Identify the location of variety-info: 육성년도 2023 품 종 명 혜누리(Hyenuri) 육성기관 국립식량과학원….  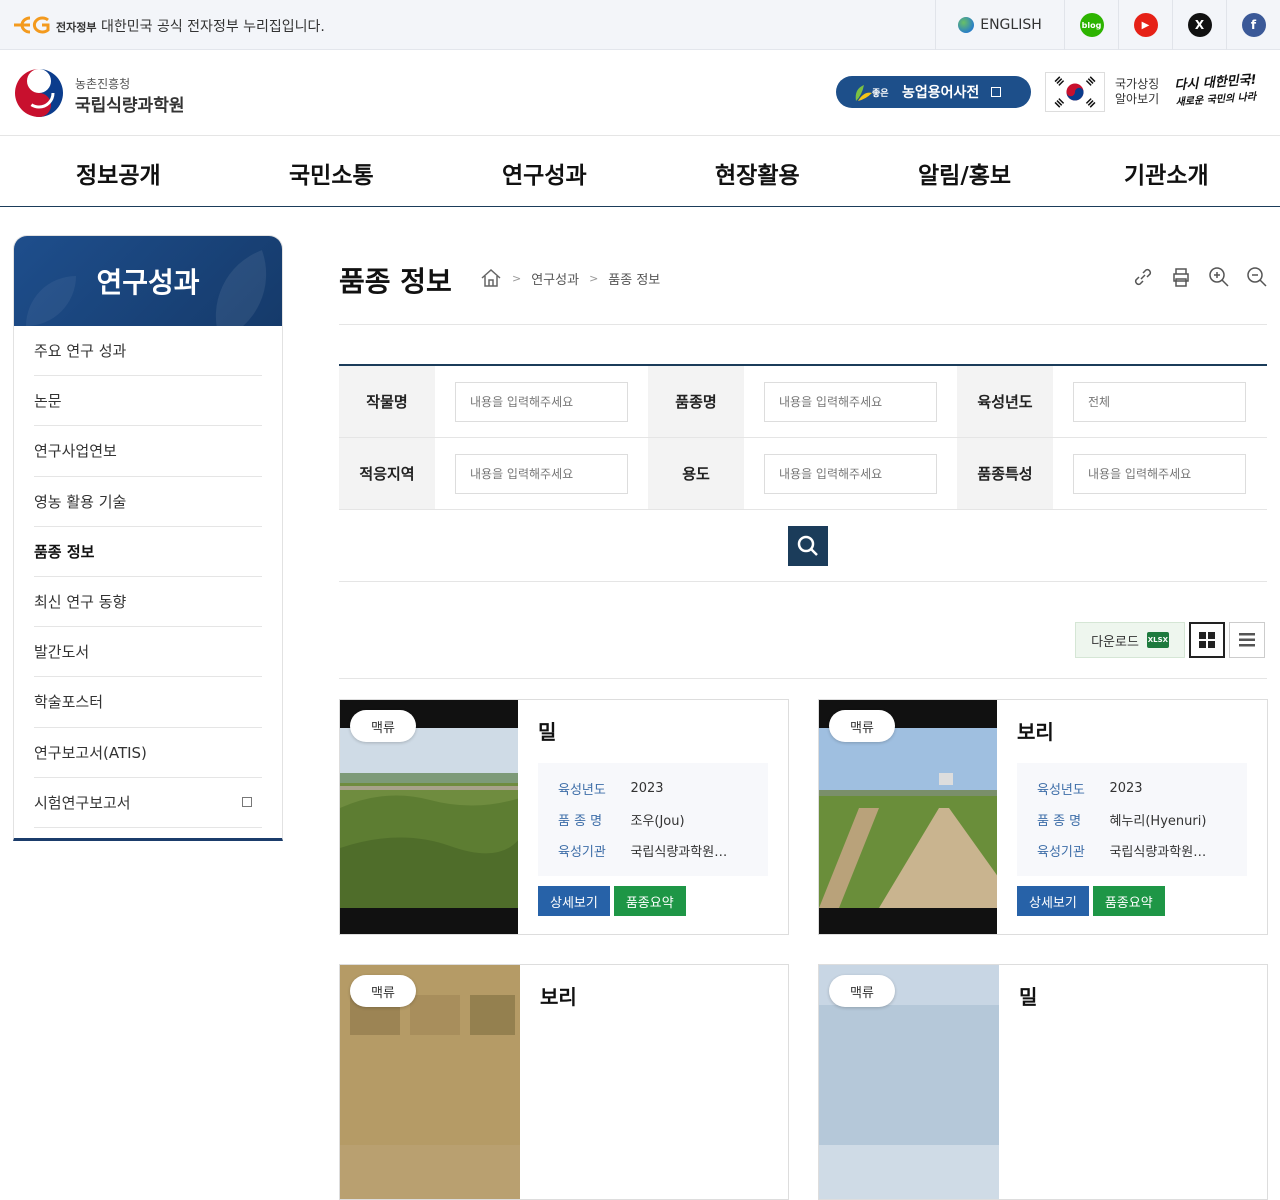
(1132, 819).